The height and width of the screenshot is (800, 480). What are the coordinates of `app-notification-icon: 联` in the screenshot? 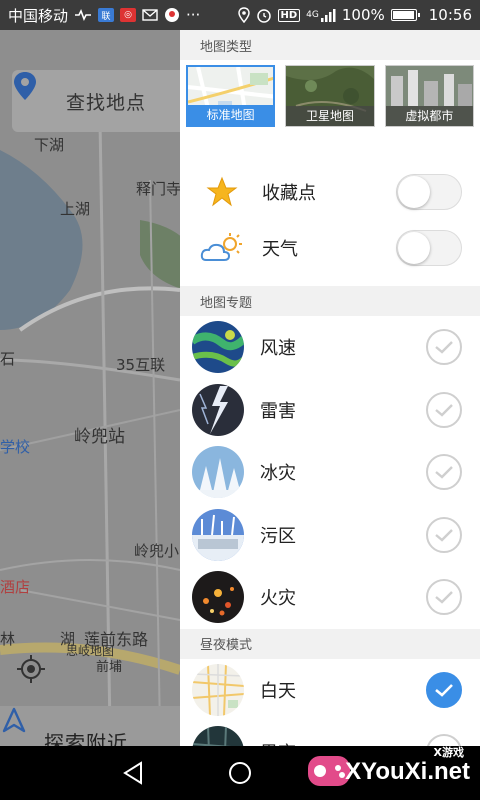 It's located at (106, 15).